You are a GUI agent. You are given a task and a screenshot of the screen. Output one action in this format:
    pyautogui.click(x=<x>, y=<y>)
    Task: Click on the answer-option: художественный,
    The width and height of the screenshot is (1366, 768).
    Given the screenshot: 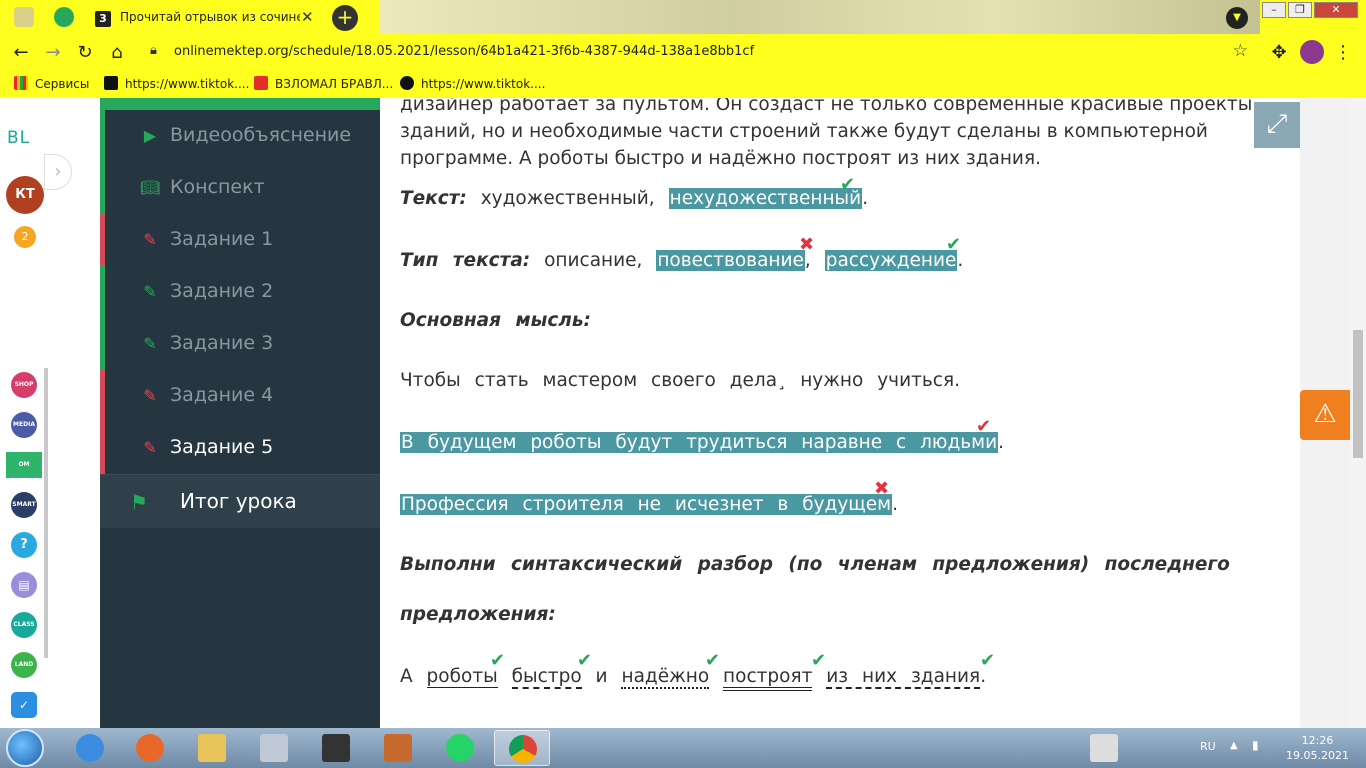 What is the action you would take?
    pyautogui.click(x=568, y=198)
    